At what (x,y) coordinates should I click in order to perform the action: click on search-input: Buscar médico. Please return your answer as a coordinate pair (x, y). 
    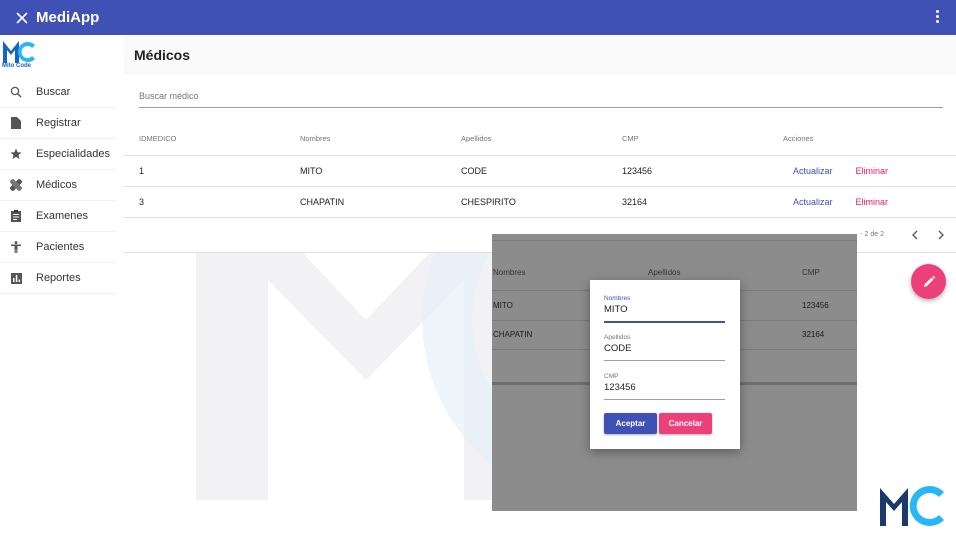
    Looking at the image, I should click on (541, 99).